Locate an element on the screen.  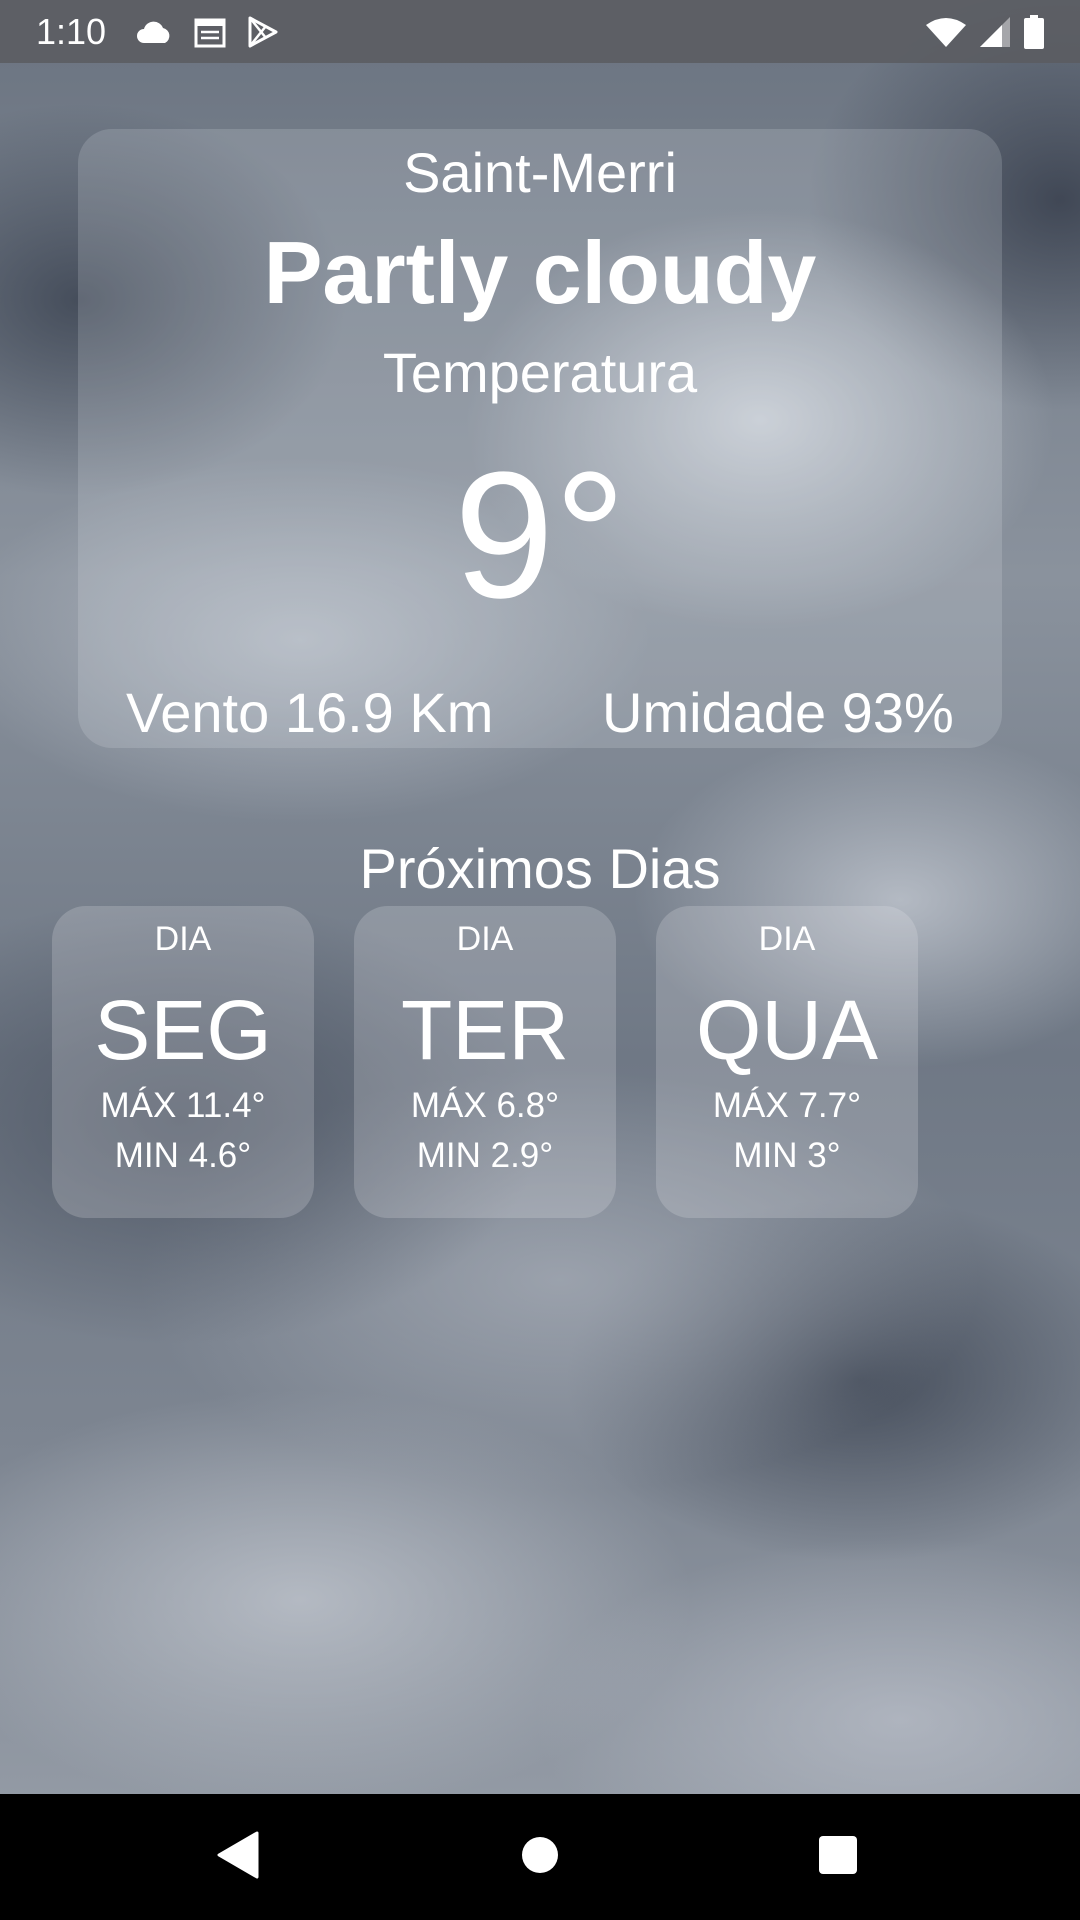
temperature-value: 9° is located at coordinates (540, 535).